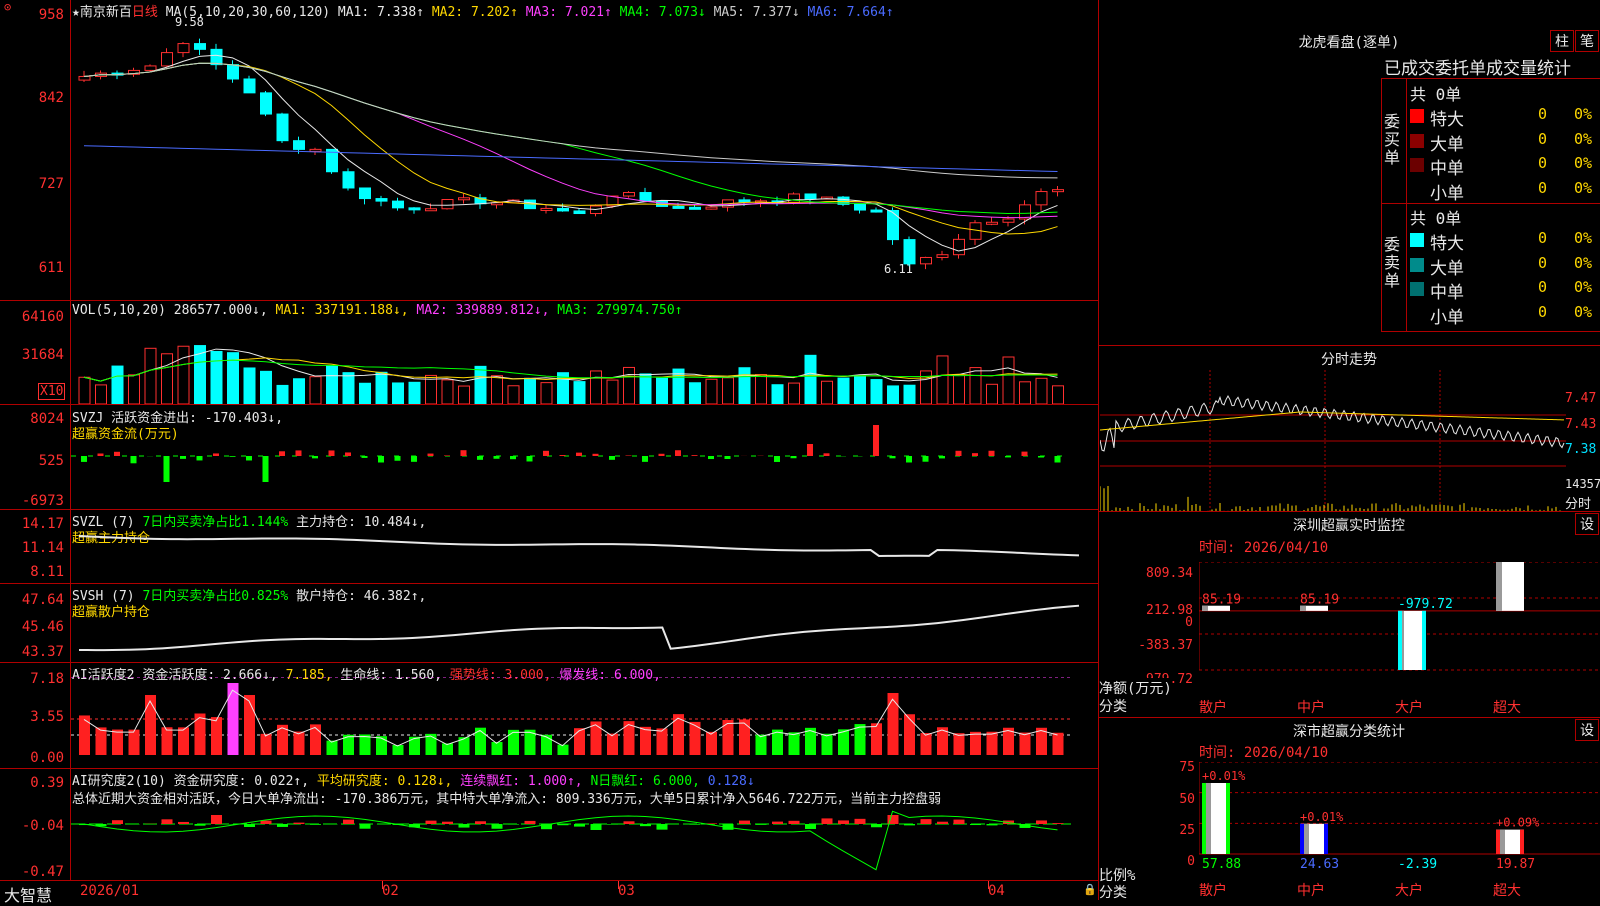  I want to click on sell-row: 大单00%, so click(1504, 265).